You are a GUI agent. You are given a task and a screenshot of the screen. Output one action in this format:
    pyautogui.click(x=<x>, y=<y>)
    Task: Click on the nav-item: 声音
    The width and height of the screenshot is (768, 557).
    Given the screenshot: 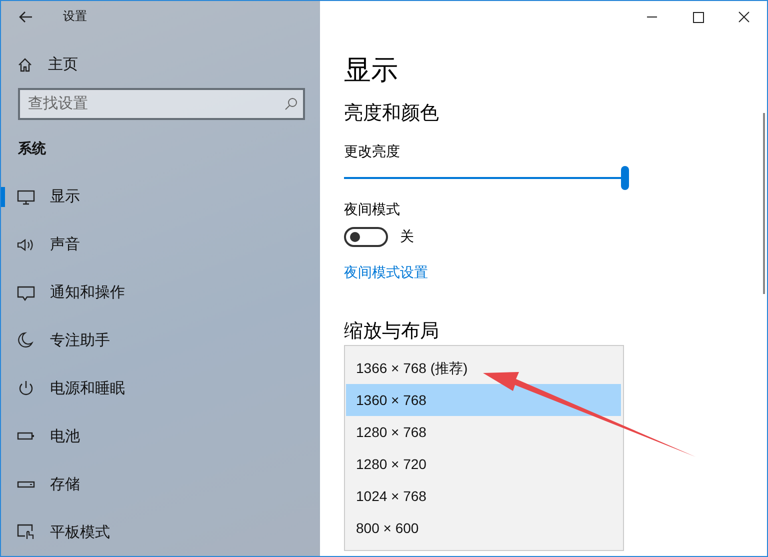 What is the action you would take?
    pyautogui.click(x=160, y=244)
    